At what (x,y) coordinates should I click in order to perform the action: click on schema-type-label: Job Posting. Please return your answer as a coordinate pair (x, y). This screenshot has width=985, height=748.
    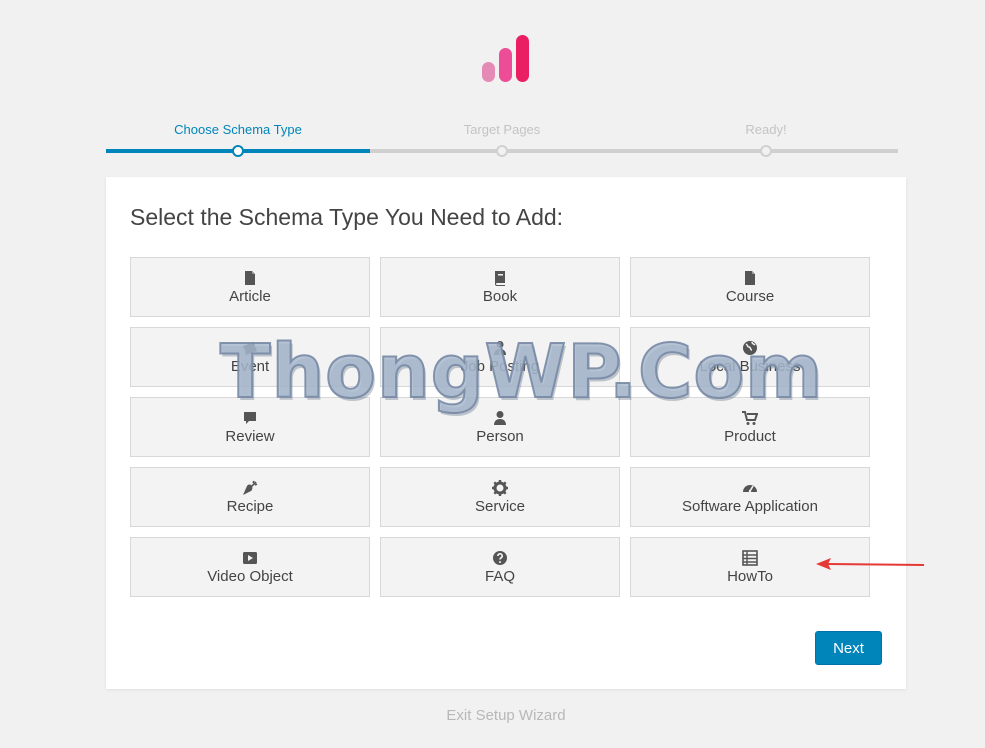
    Looking at the image, I should click on (500, 366).